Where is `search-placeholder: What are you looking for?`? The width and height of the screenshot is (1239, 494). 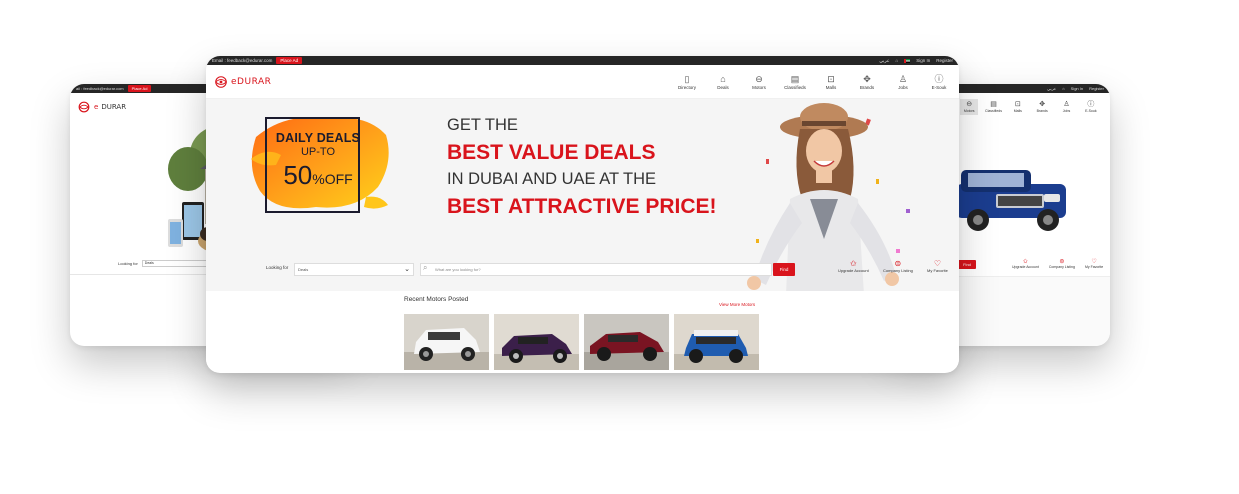
search-placeholder: What are you looking for? is located at coordinates (458, 269).